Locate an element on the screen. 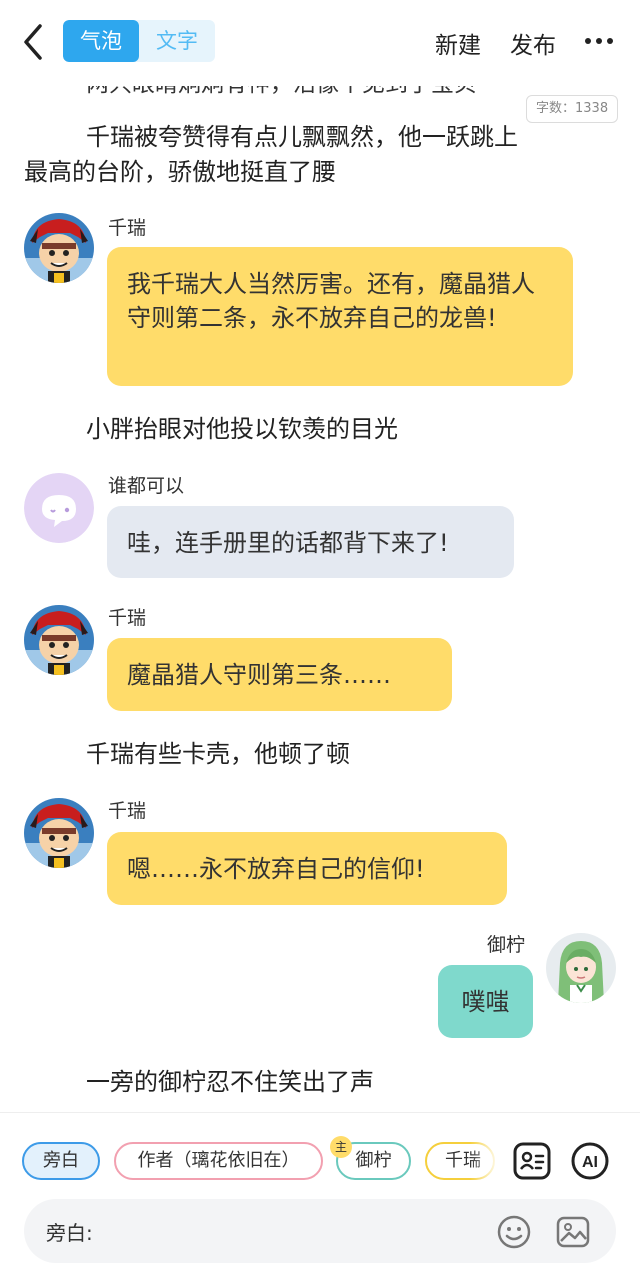 The width and height of the screenshot is (640, 1273). mode-toggle: 文字 气泡 is located at coordinates (139, 41).